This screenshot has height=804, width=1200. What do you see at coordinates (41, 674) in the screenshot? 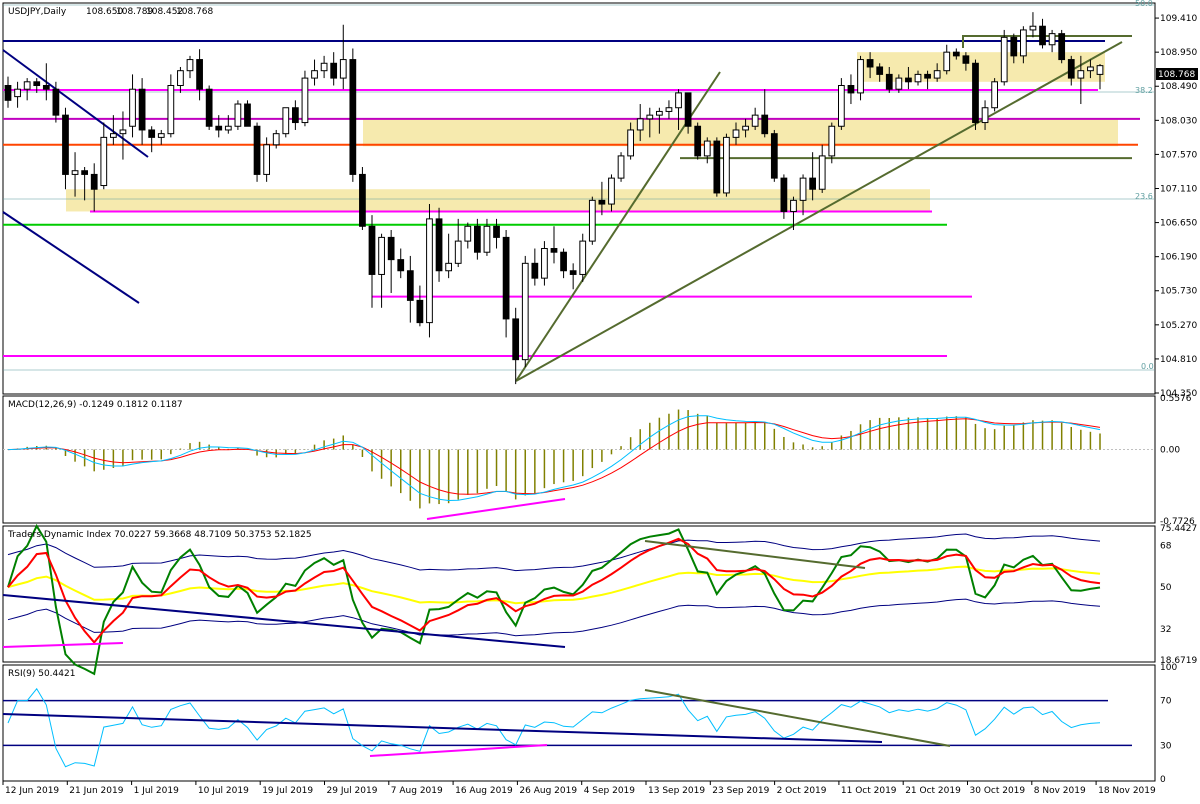
I see `rsi-title: RSI(9) 50.4421` at bounding box center [41, 674].